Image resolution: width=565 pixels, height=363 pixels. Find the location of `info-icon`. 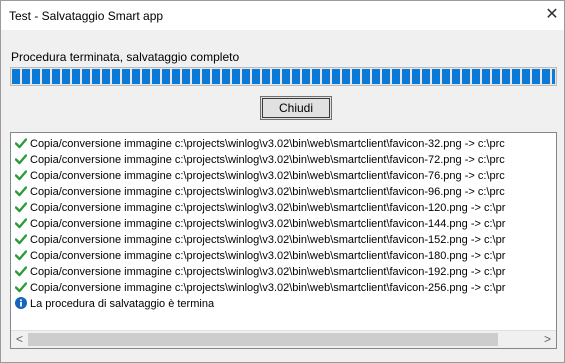

info-icon is located at coordinates (21, 303).